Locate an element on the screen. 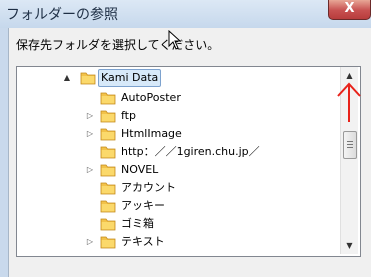  tree-item-label: HtmlImage is located at coordinates (151, 133).